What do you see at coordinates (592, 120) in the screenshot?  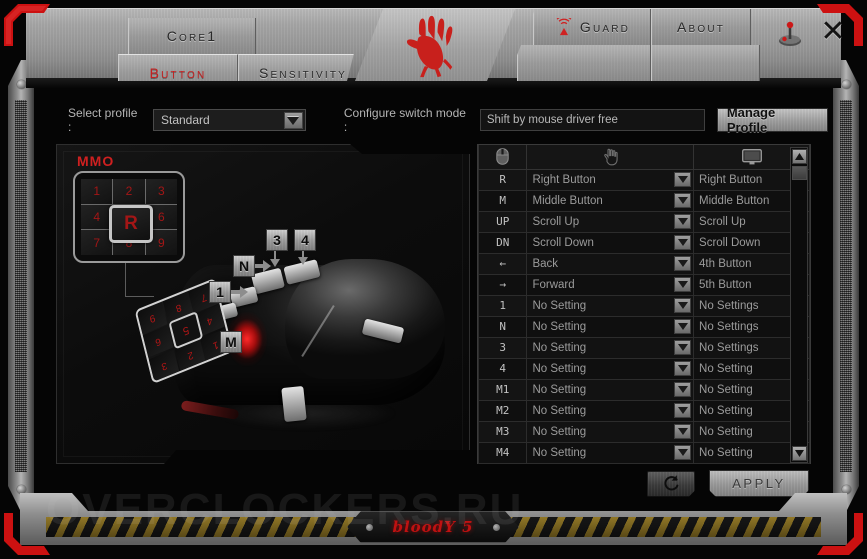 I see `switch-mode-field: Shift by mouse driver free` at bounding box center [592, 120].